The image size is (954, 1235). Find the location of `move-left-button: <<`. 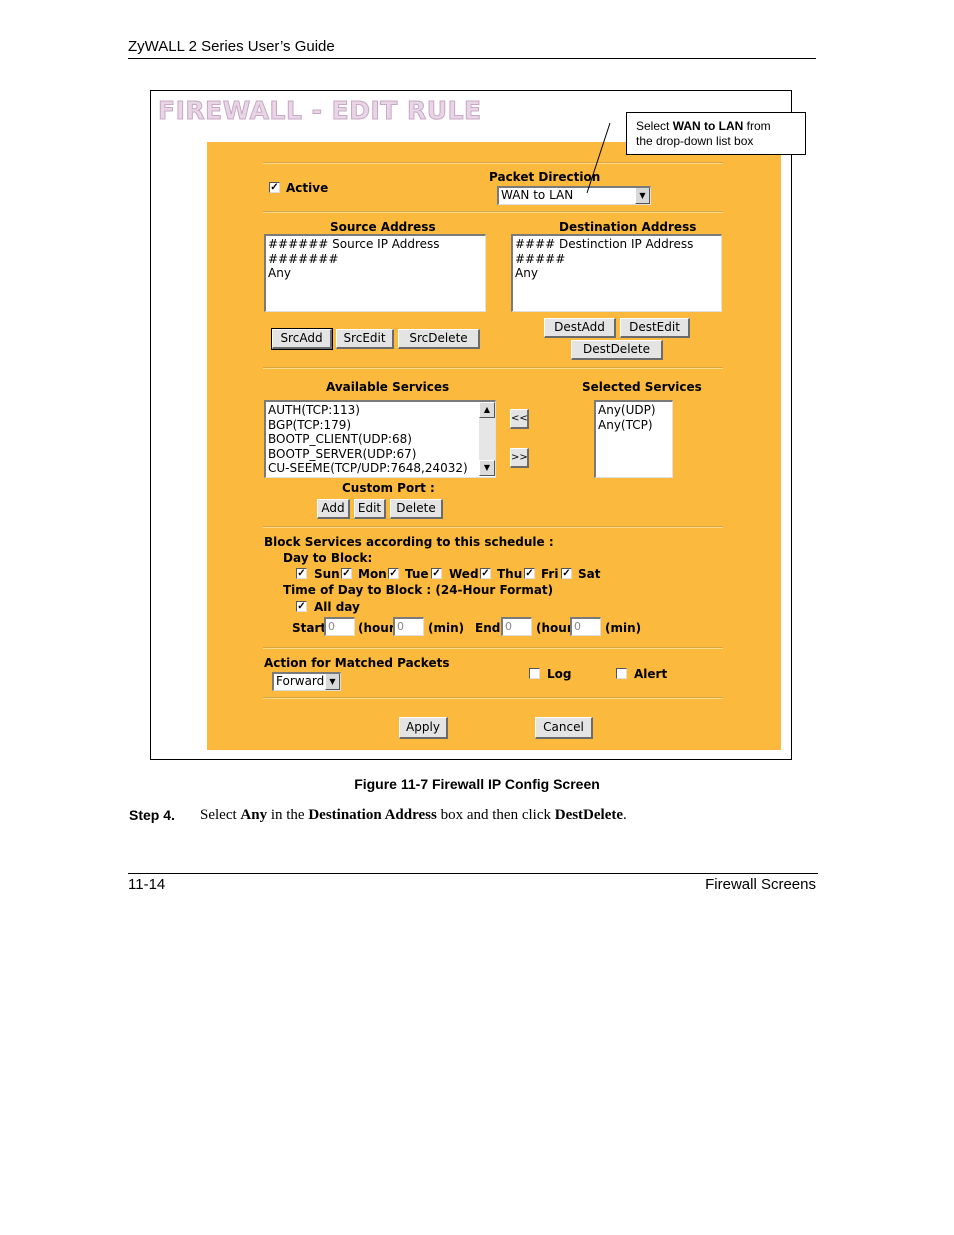

move-left-button: << is located at coordinates (519, 419).